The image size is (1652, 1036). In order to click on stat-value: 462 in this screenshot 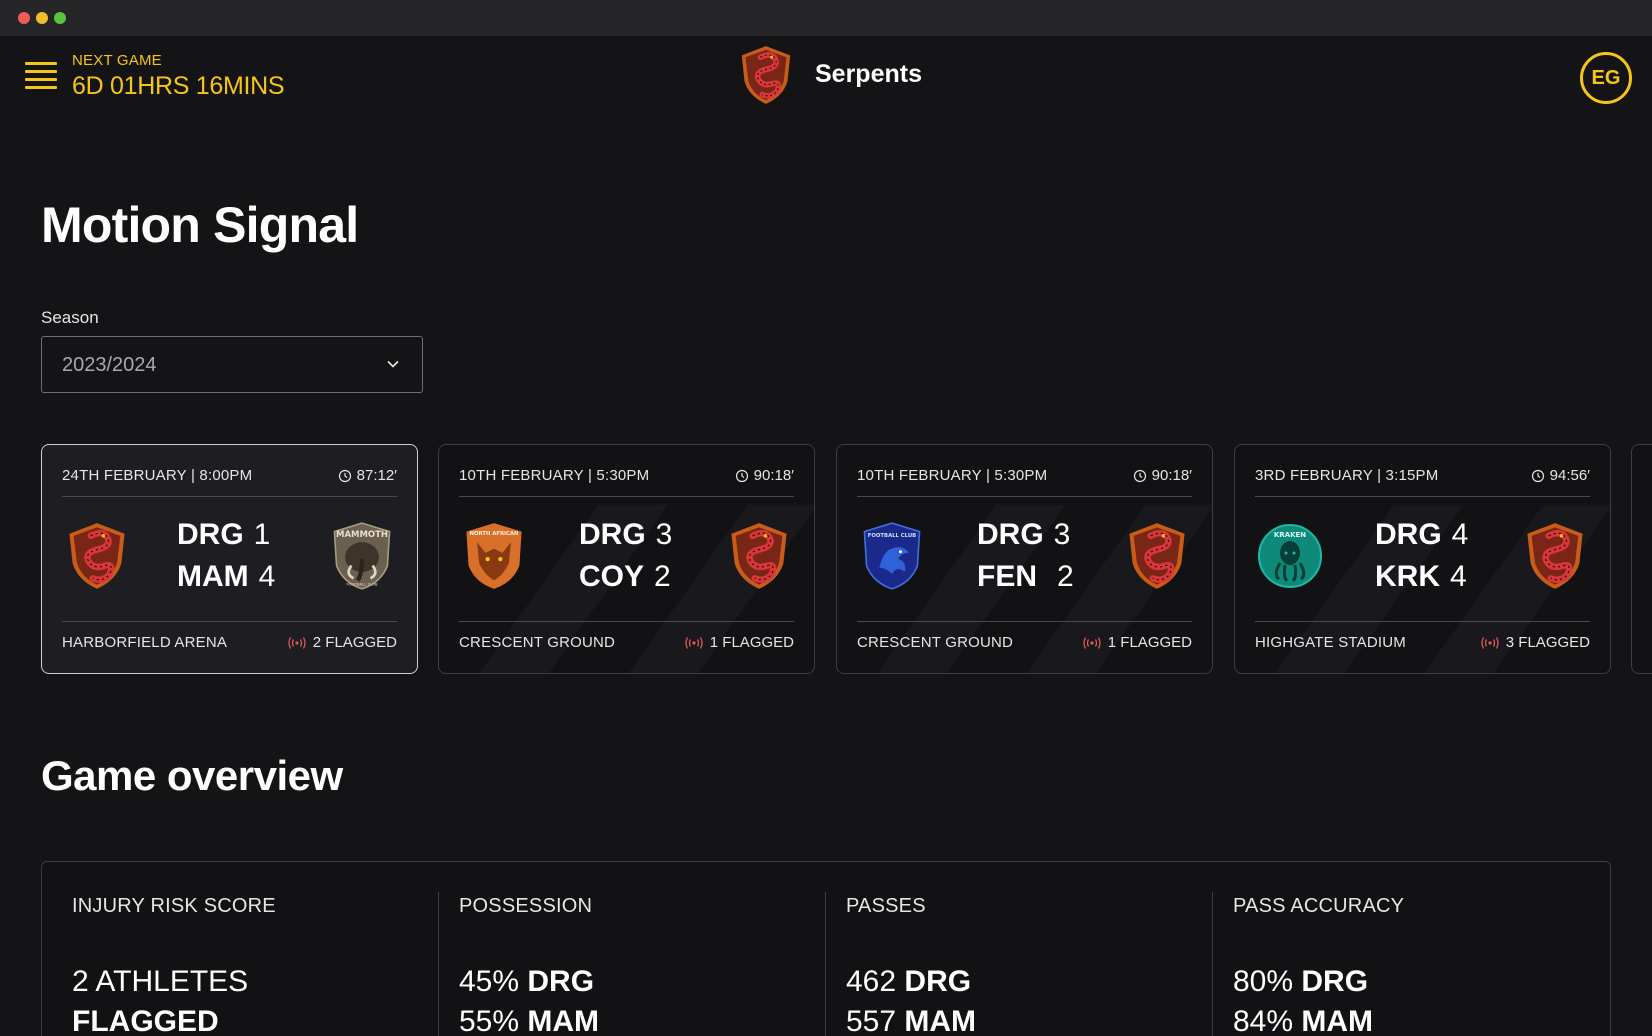, I will do `click(871, 981)`.